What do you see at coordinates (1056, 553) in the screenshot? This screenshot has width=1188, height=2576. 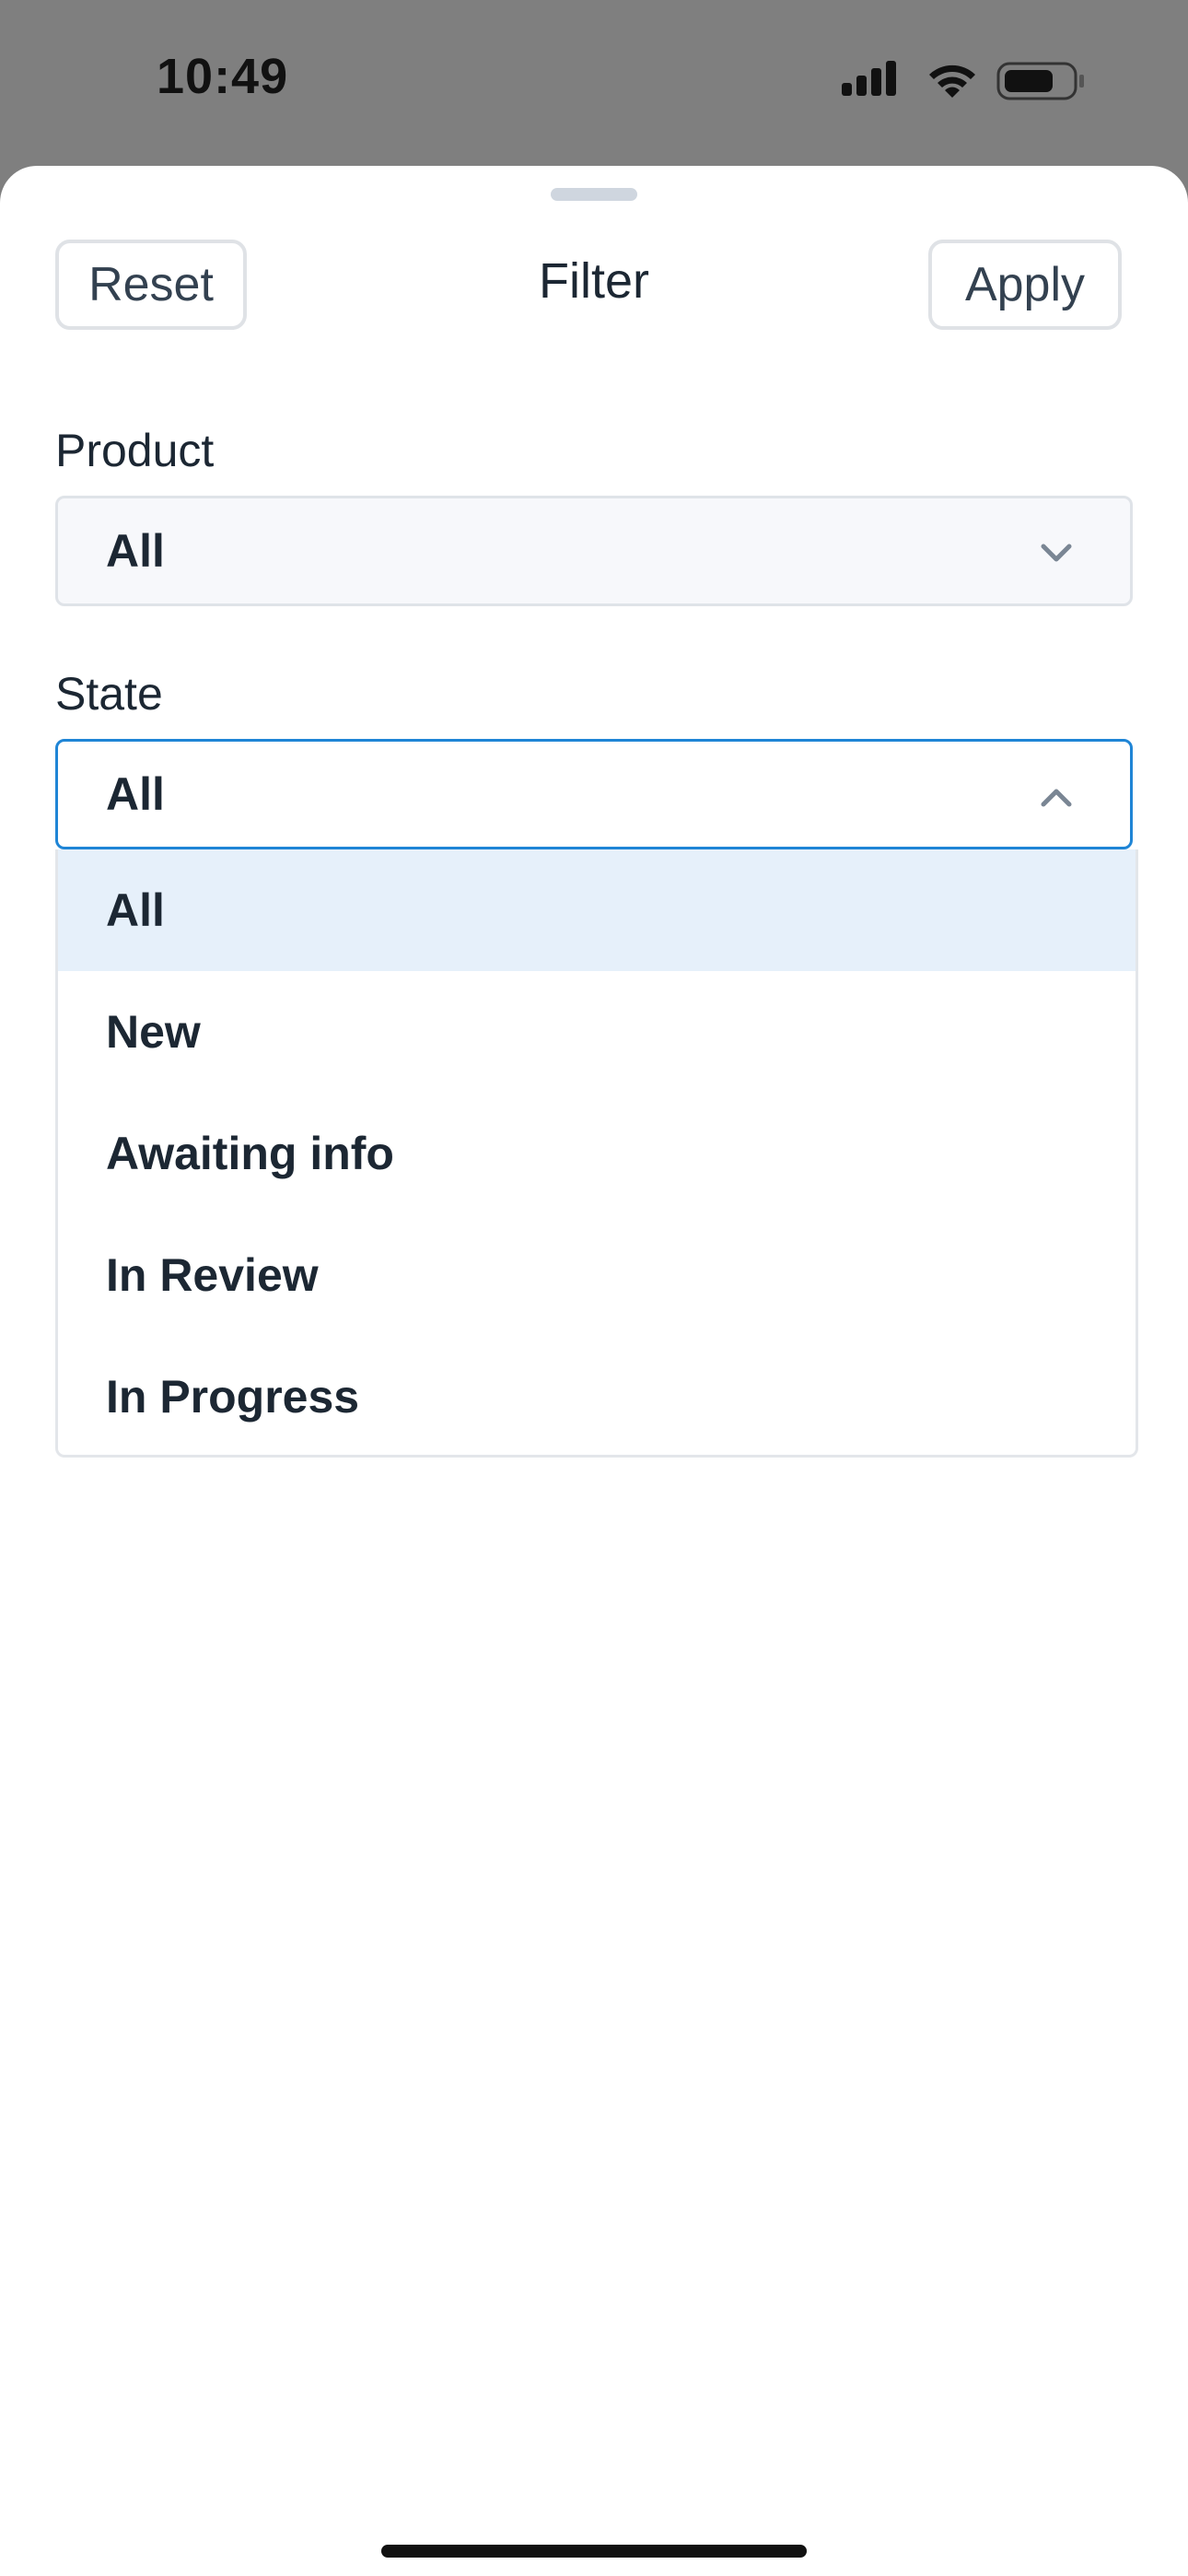 I see `chevron-down-icon` at bounding box center [1056, 553].